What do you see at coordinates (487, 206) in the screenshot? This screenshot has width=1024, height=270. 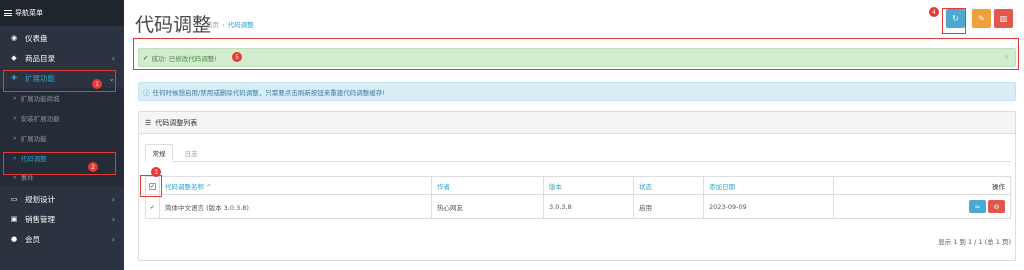 I see `cell-author: 热心网友` at bounding box center [487, 206].